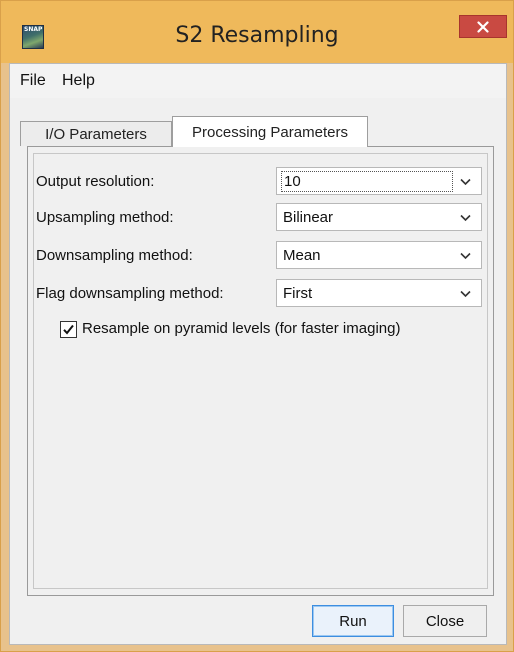  I want to click on menu-file: File, so click(33, 81).